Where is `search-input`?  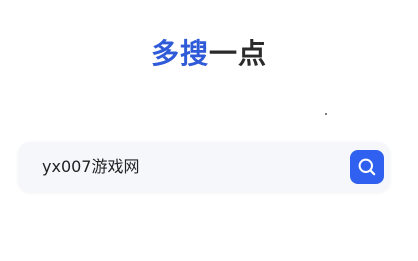 search-input is located at coordinates (187, 167).